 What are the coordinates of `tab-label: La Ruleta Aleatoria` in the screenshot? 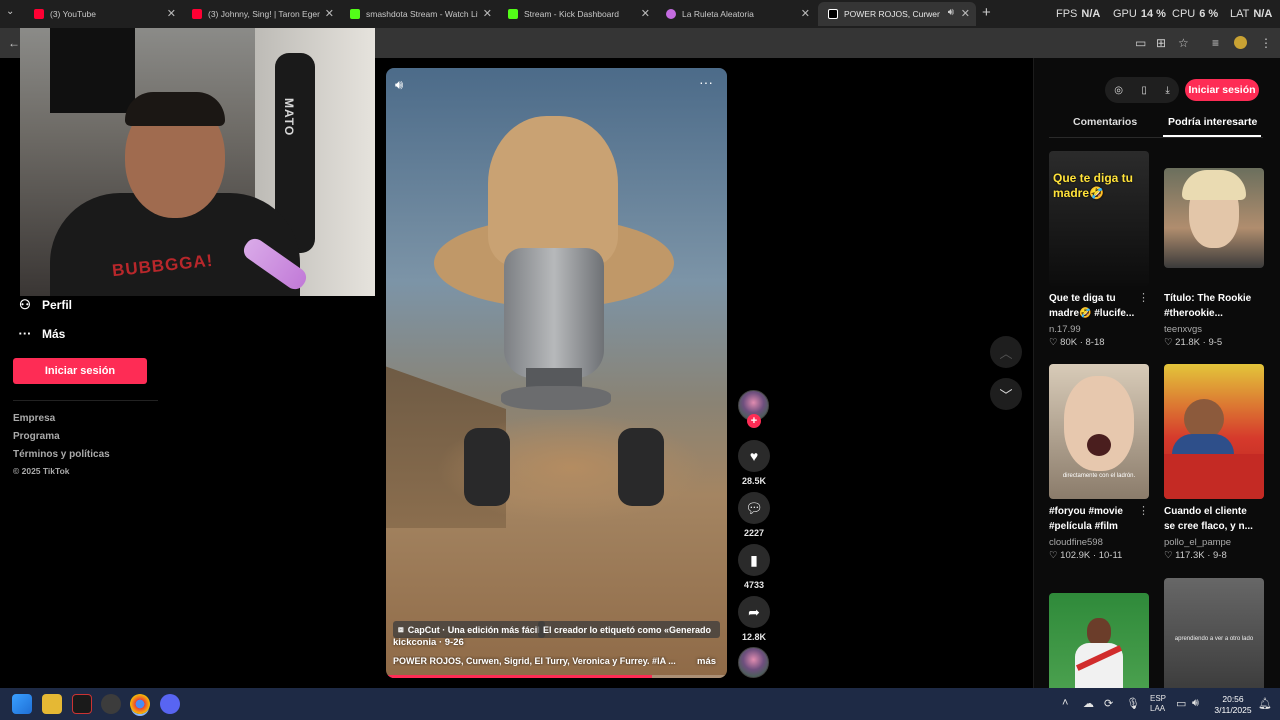 It's located at (718, 14).